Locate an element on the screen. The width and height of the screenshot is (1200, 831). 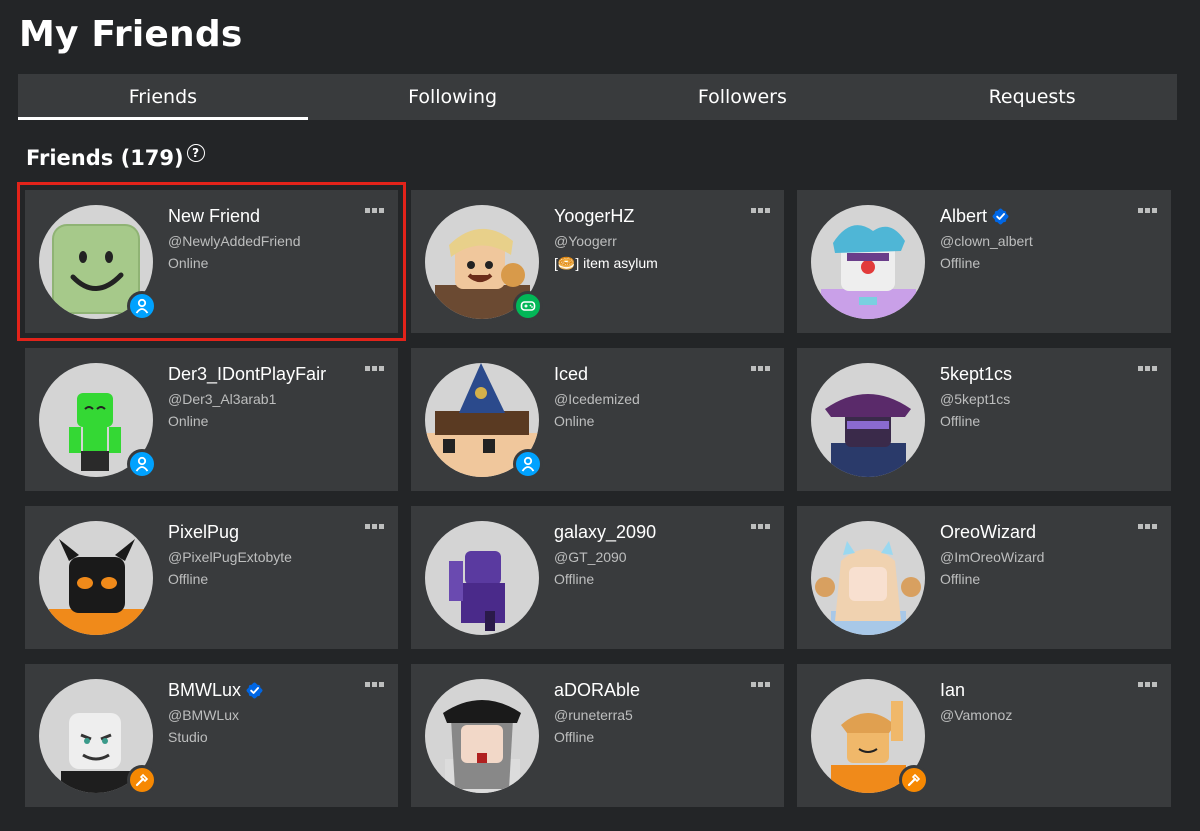
tab-friends: Friends is located at coordinates (163, 97).